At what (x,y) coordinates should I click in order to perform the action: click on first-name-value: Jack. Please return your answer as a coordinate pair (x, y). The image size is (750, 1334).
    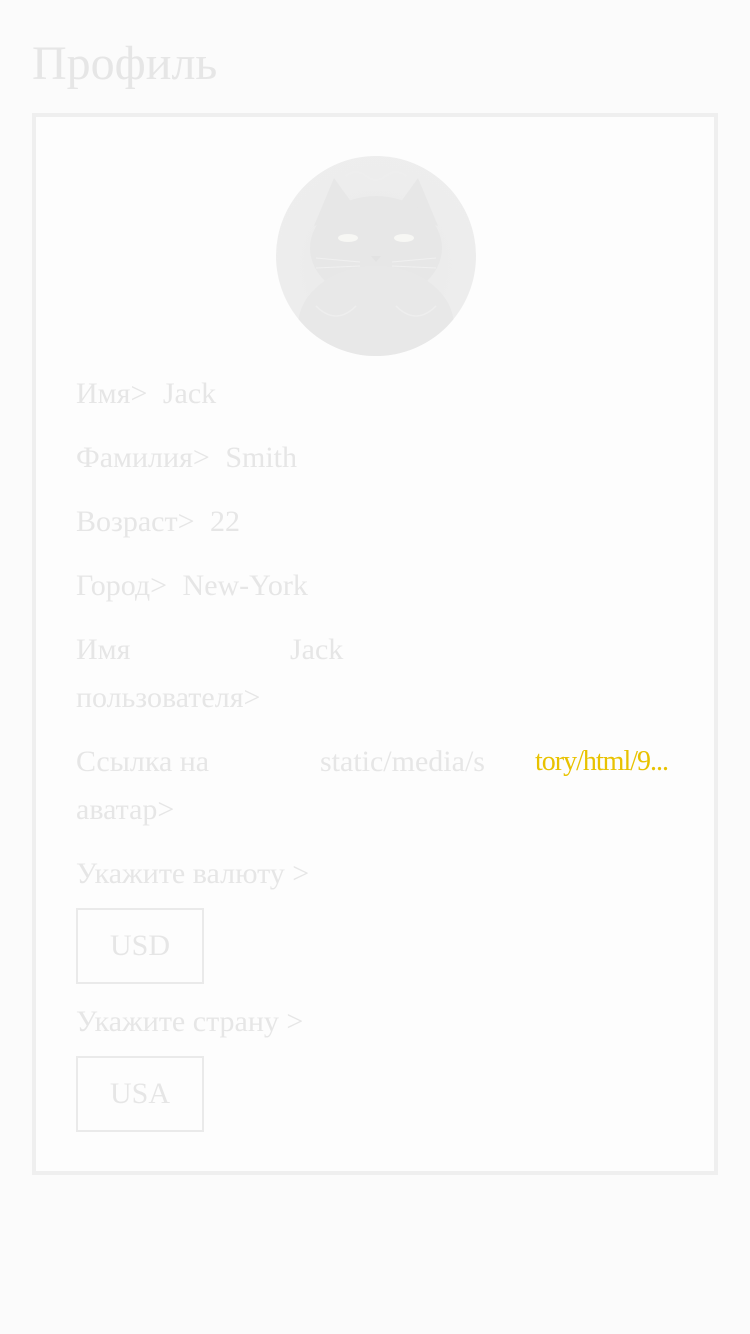
    Looking at the image, I should click on (189, 393).